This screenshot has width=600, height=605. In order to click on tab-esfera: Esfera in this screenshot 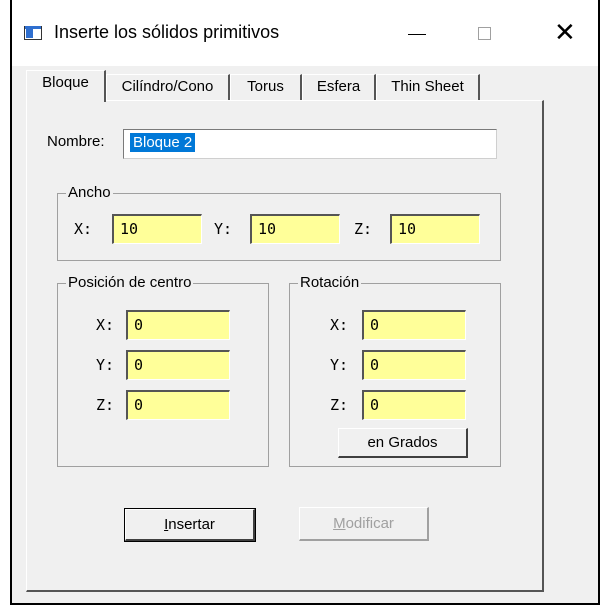, I will do `click(339, 87)`.